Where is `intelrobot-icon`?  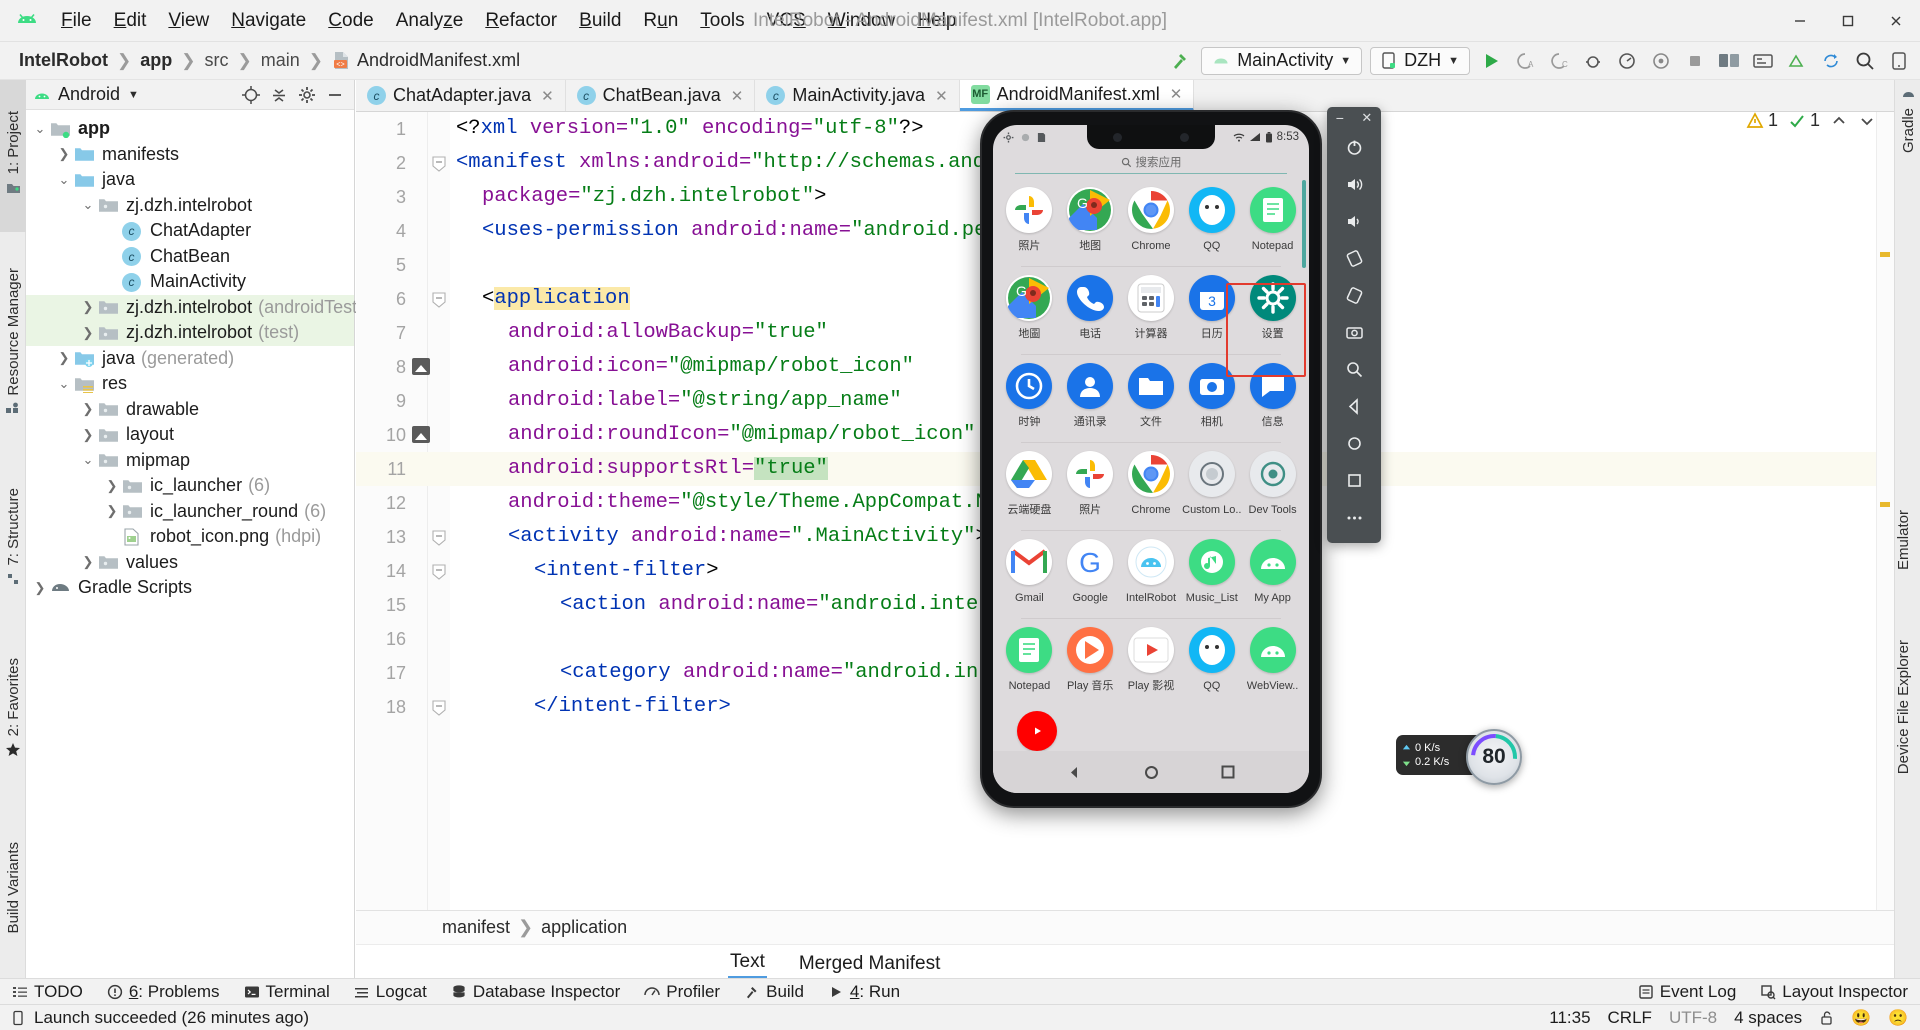 intelrobot-icon is located at coordinates (1150, 562).